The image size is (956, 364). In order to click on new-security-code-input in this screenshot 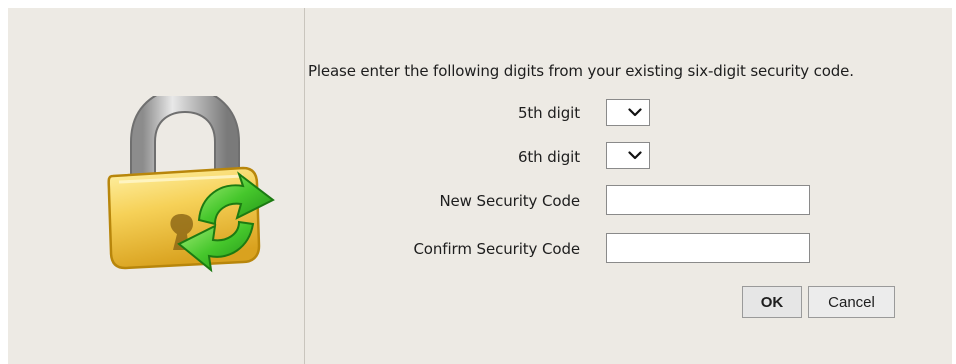, I will do `click(708, 200)`.